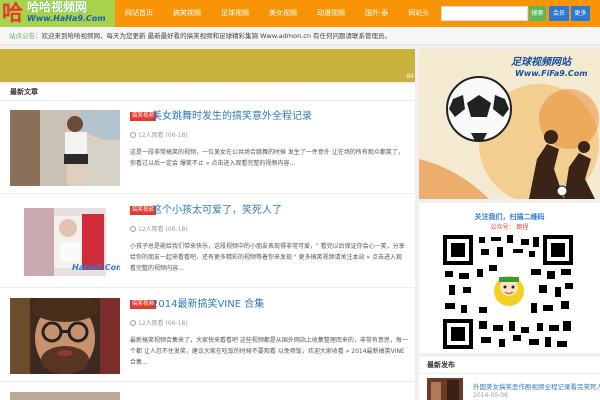  Describe the element at coordinates (509, 227) in the screenshot. I see `qr-account: 公众号： 跑捏` at that location.